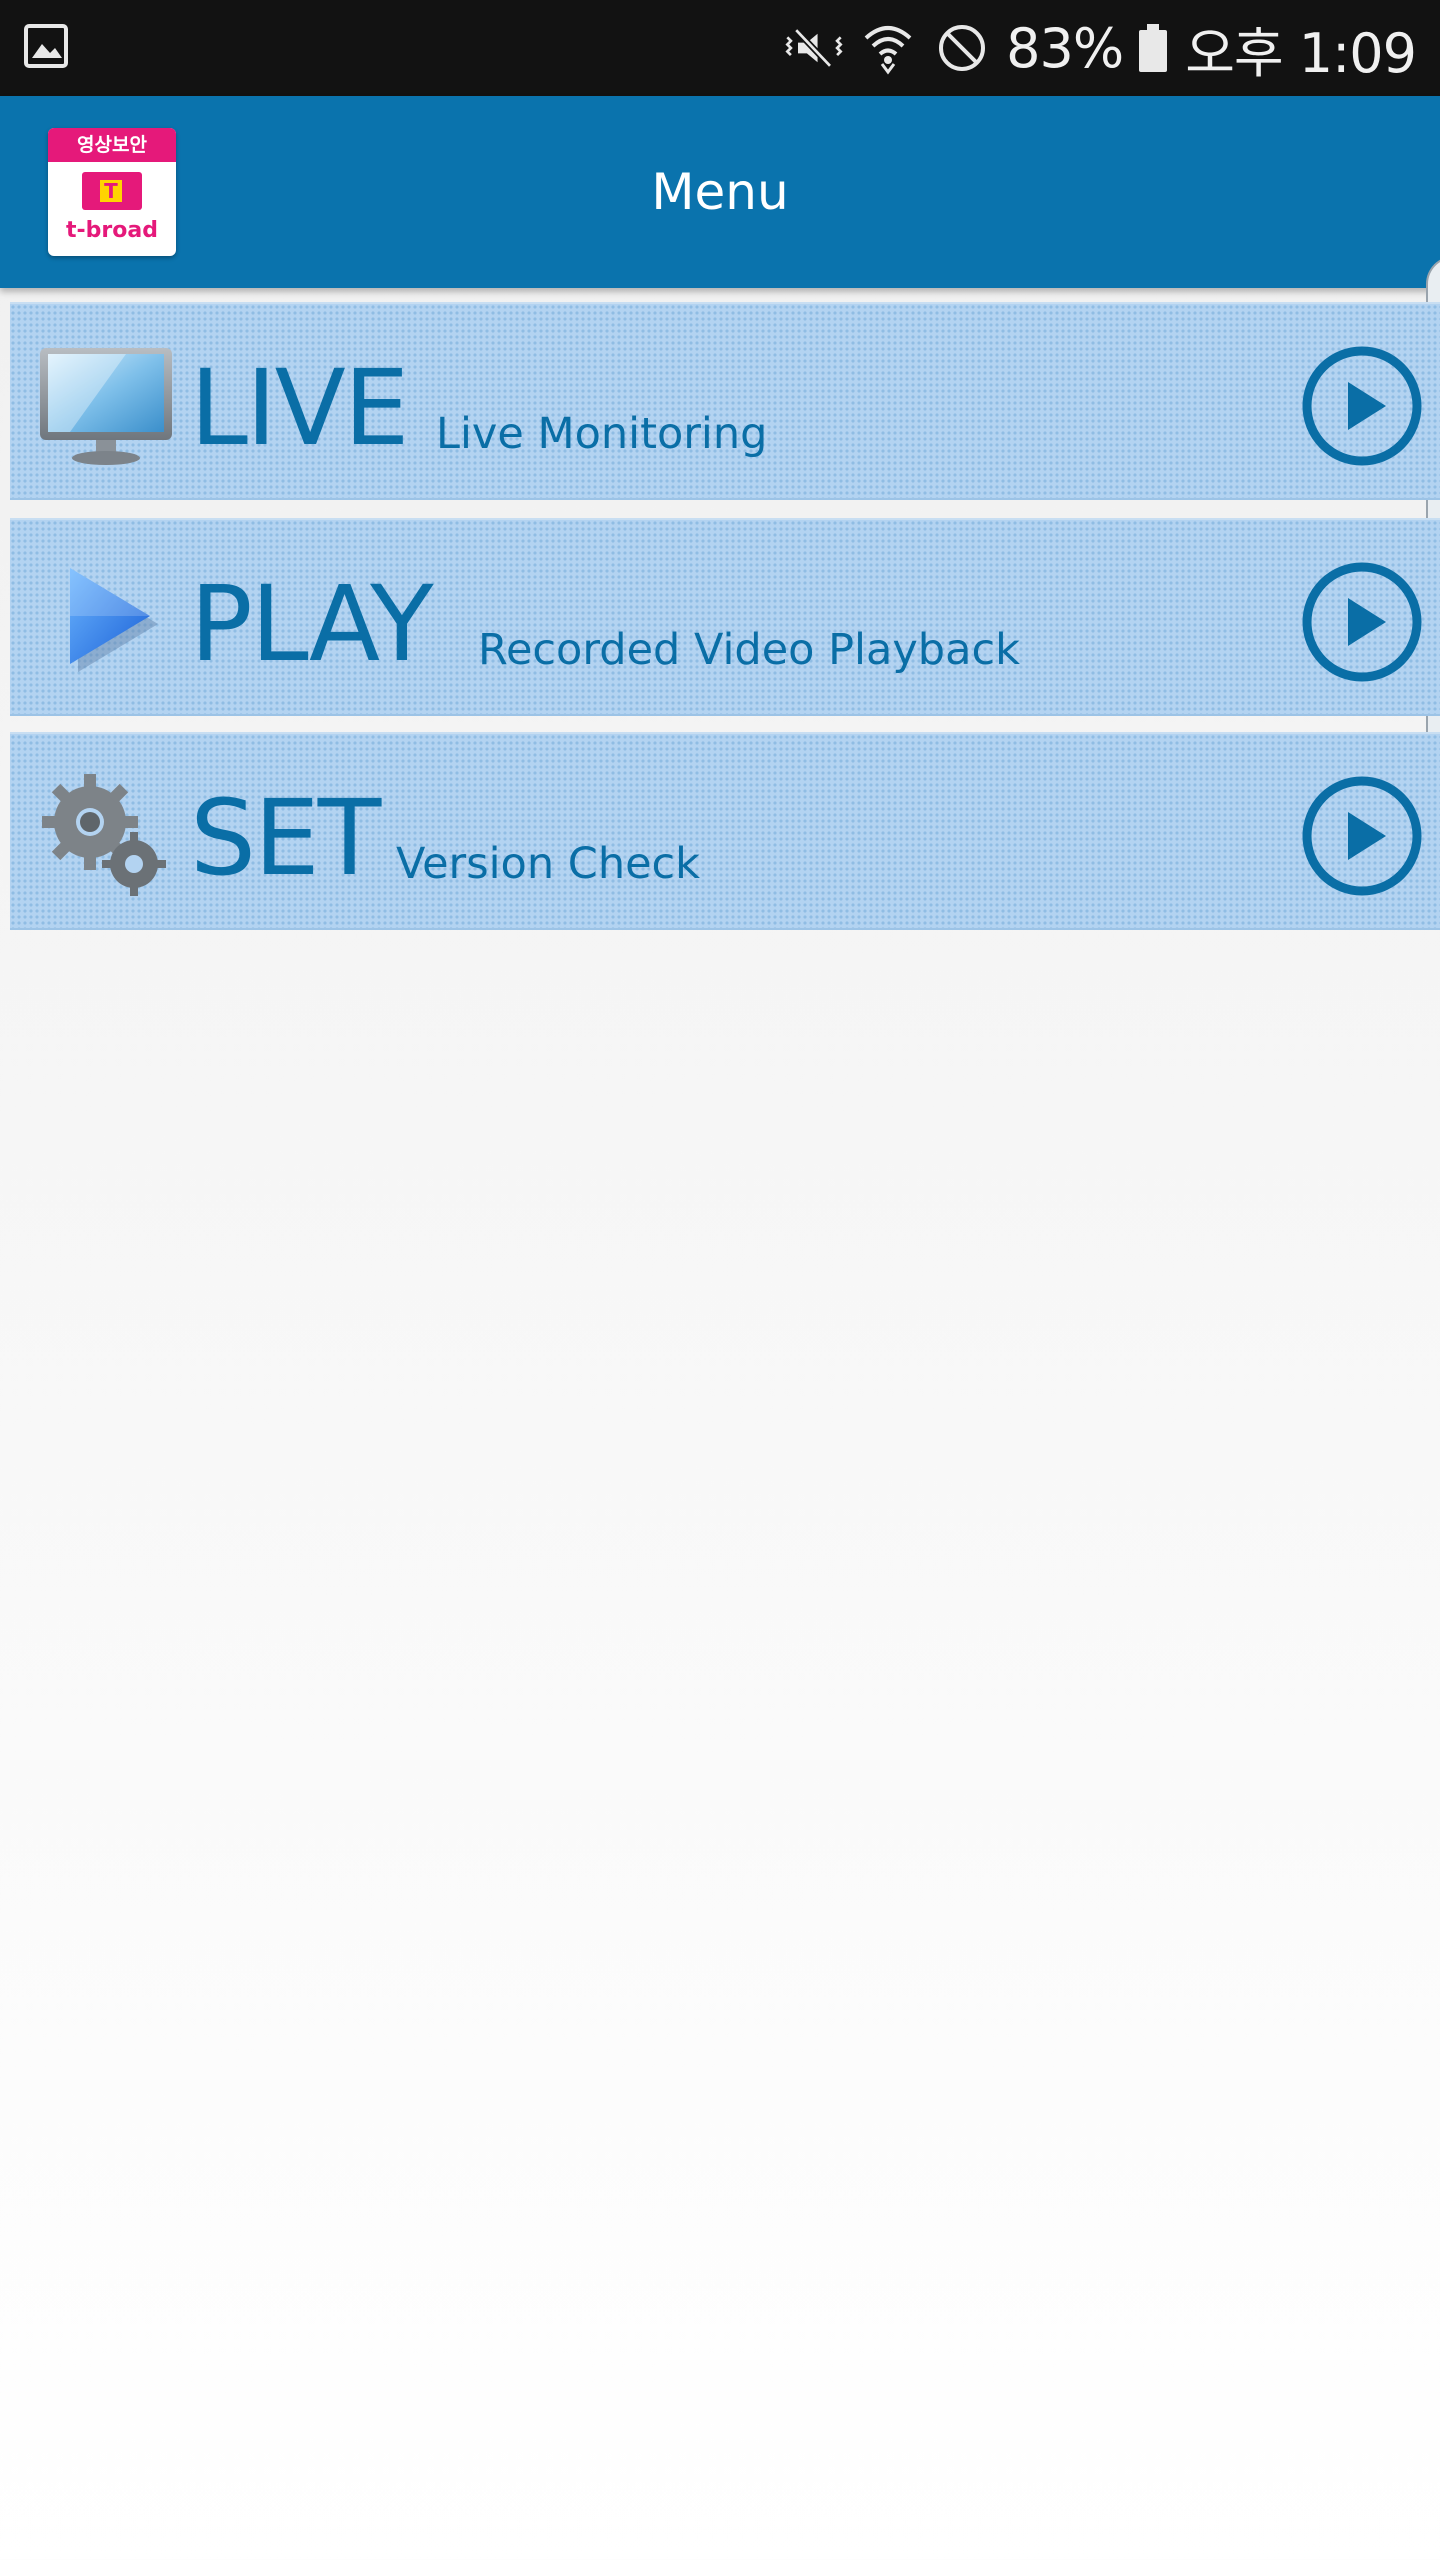 The width and height of the screenshot is (1440, 2560). What do you see at coordinates (105, 404) in the screenshot?
I see `monitor-icon` at bounding box center [105, 404].